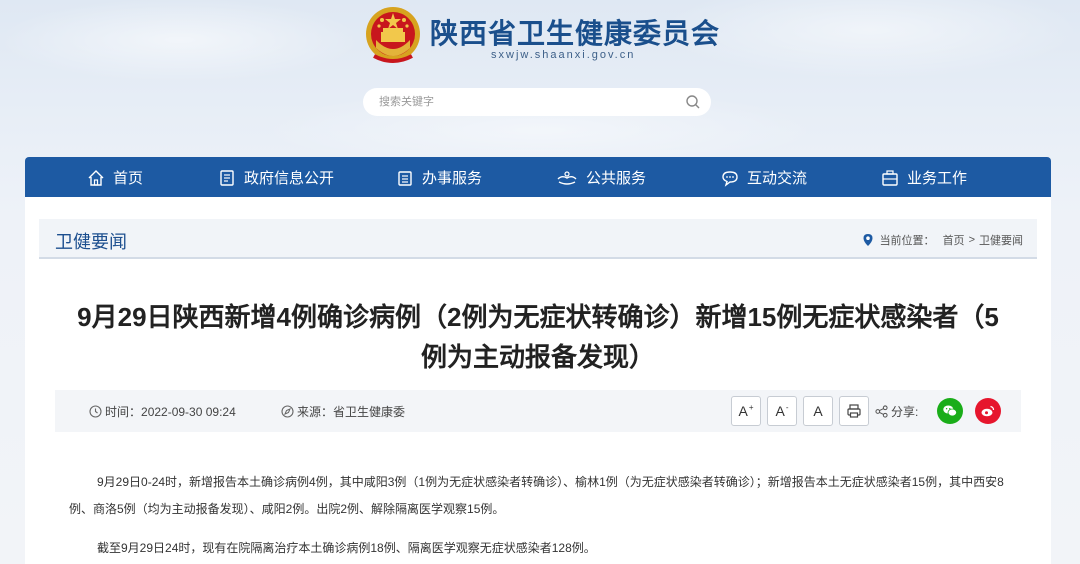 Image resolution: width=1080 pixels, height=564 pixels. Describe the element at coordinates (1001, 240) in the screenshot. I see `breadcrumb-current-link: 卫健要闻` at that location.